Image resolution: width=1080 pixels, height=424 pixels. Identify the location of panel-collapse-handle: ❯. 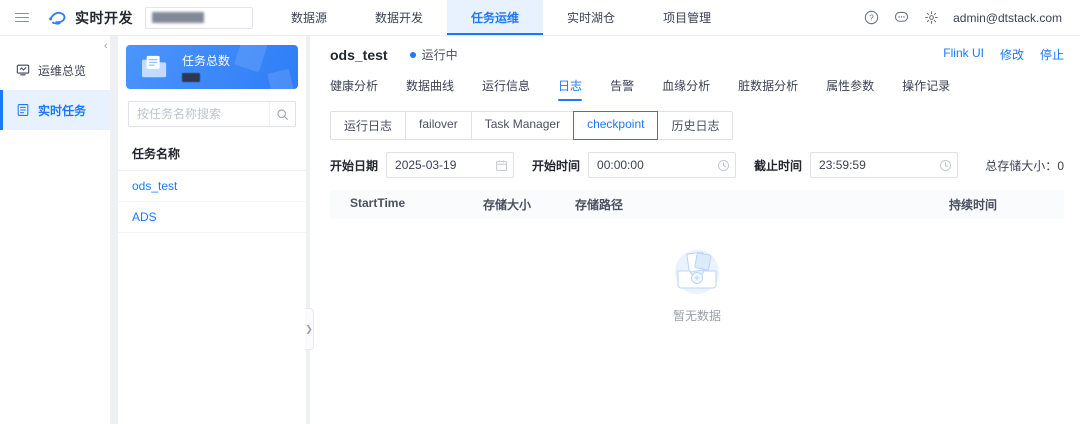
(309, 329).